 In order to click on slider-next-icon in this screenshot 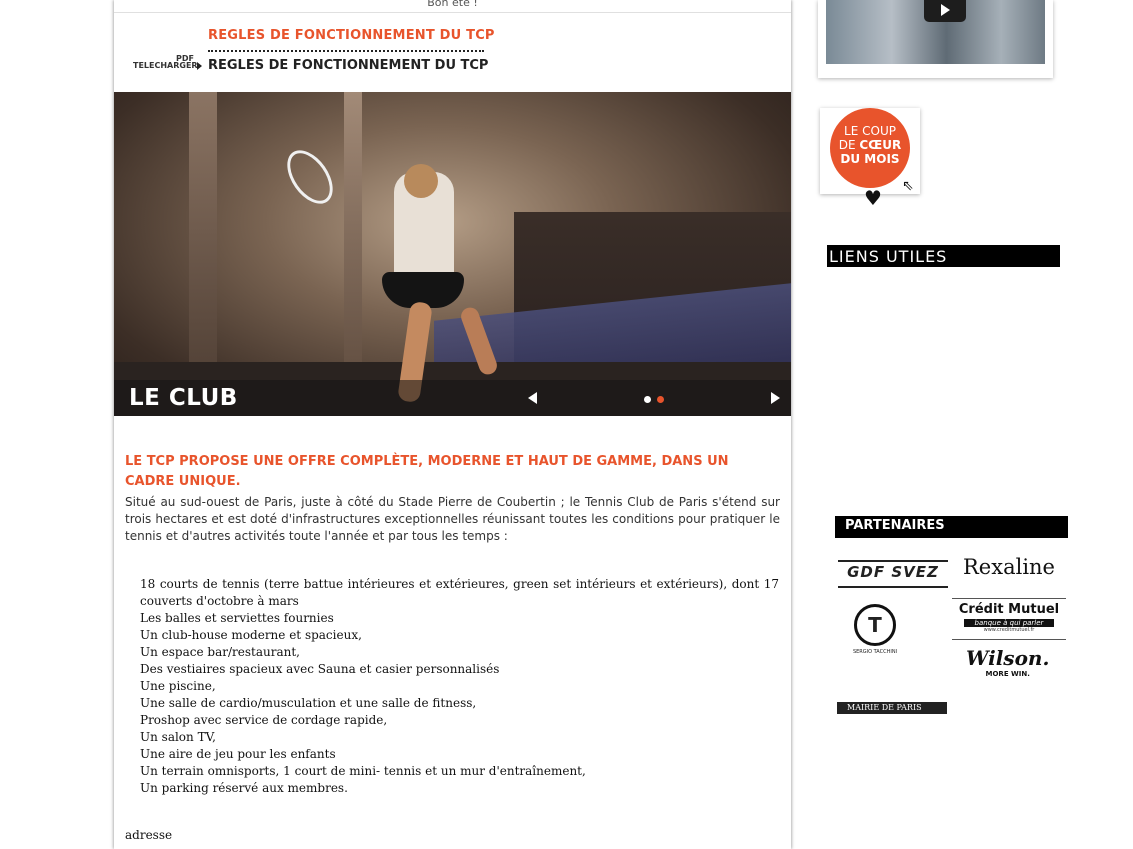, I will do `click(775, 398)`.